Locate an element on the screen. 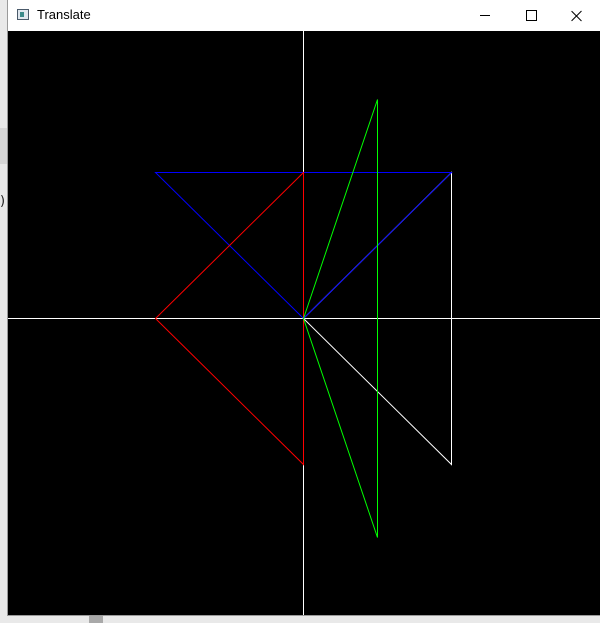 The image size is (600, 623). minimize-icon is located at coordinates (485, 15).